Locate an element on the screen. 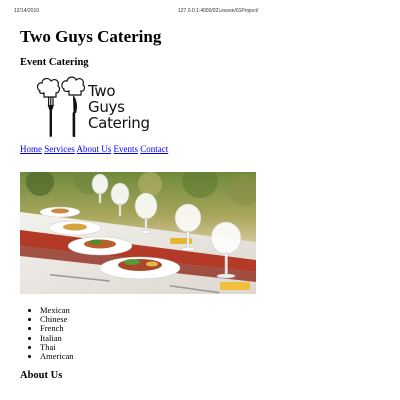 This screenshot has height=400, width=400. nav-link-home: Home is located at coordinates (31, 149).